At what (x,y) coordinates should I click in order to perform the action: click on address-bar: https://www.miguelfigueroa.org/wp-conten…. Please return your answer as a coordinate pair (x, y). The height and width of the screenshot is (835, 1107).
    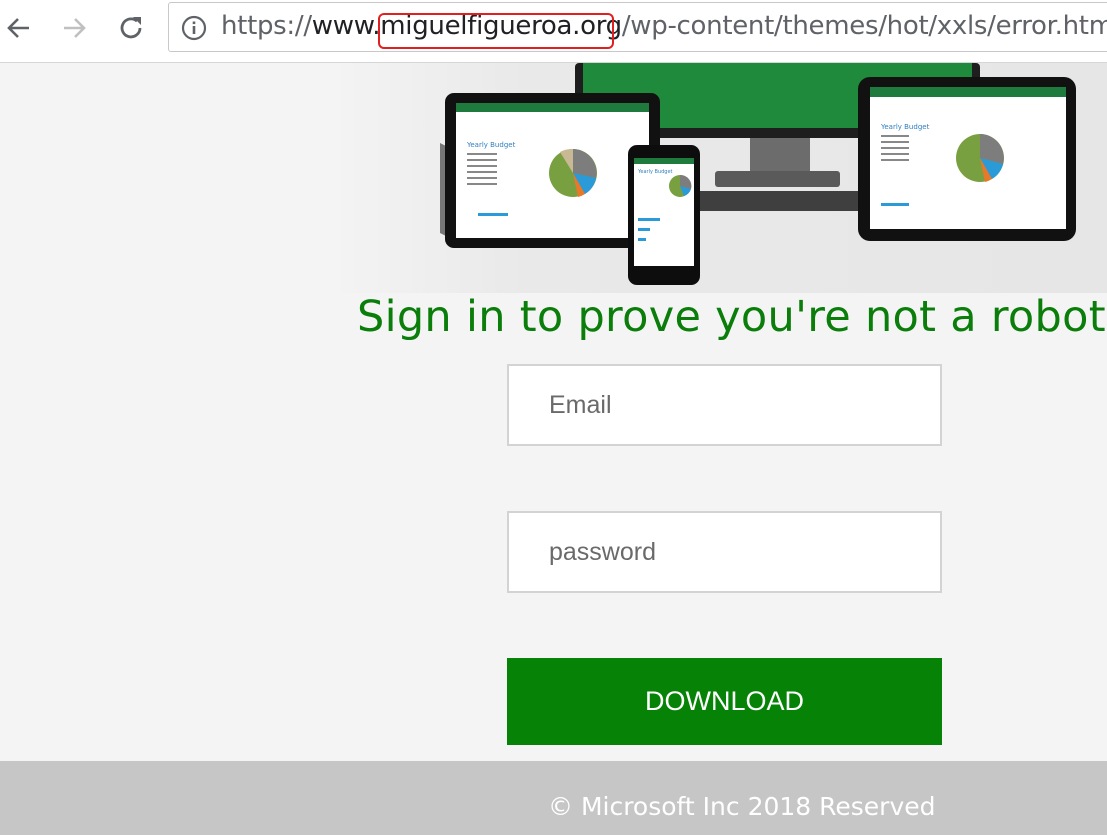
    Looking at the image, I should click on (637, 27).